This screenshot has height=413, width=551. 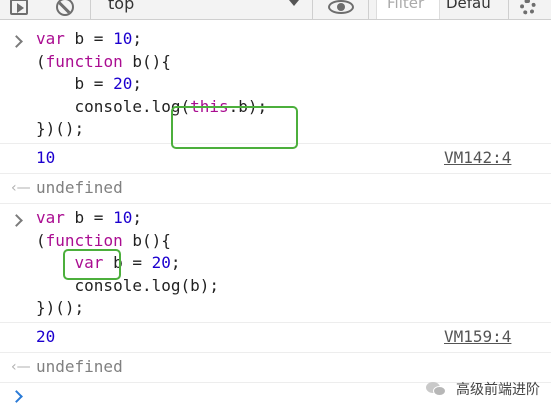 I want to click on toggle-sidebar-icon, so click(x=22, y=9).